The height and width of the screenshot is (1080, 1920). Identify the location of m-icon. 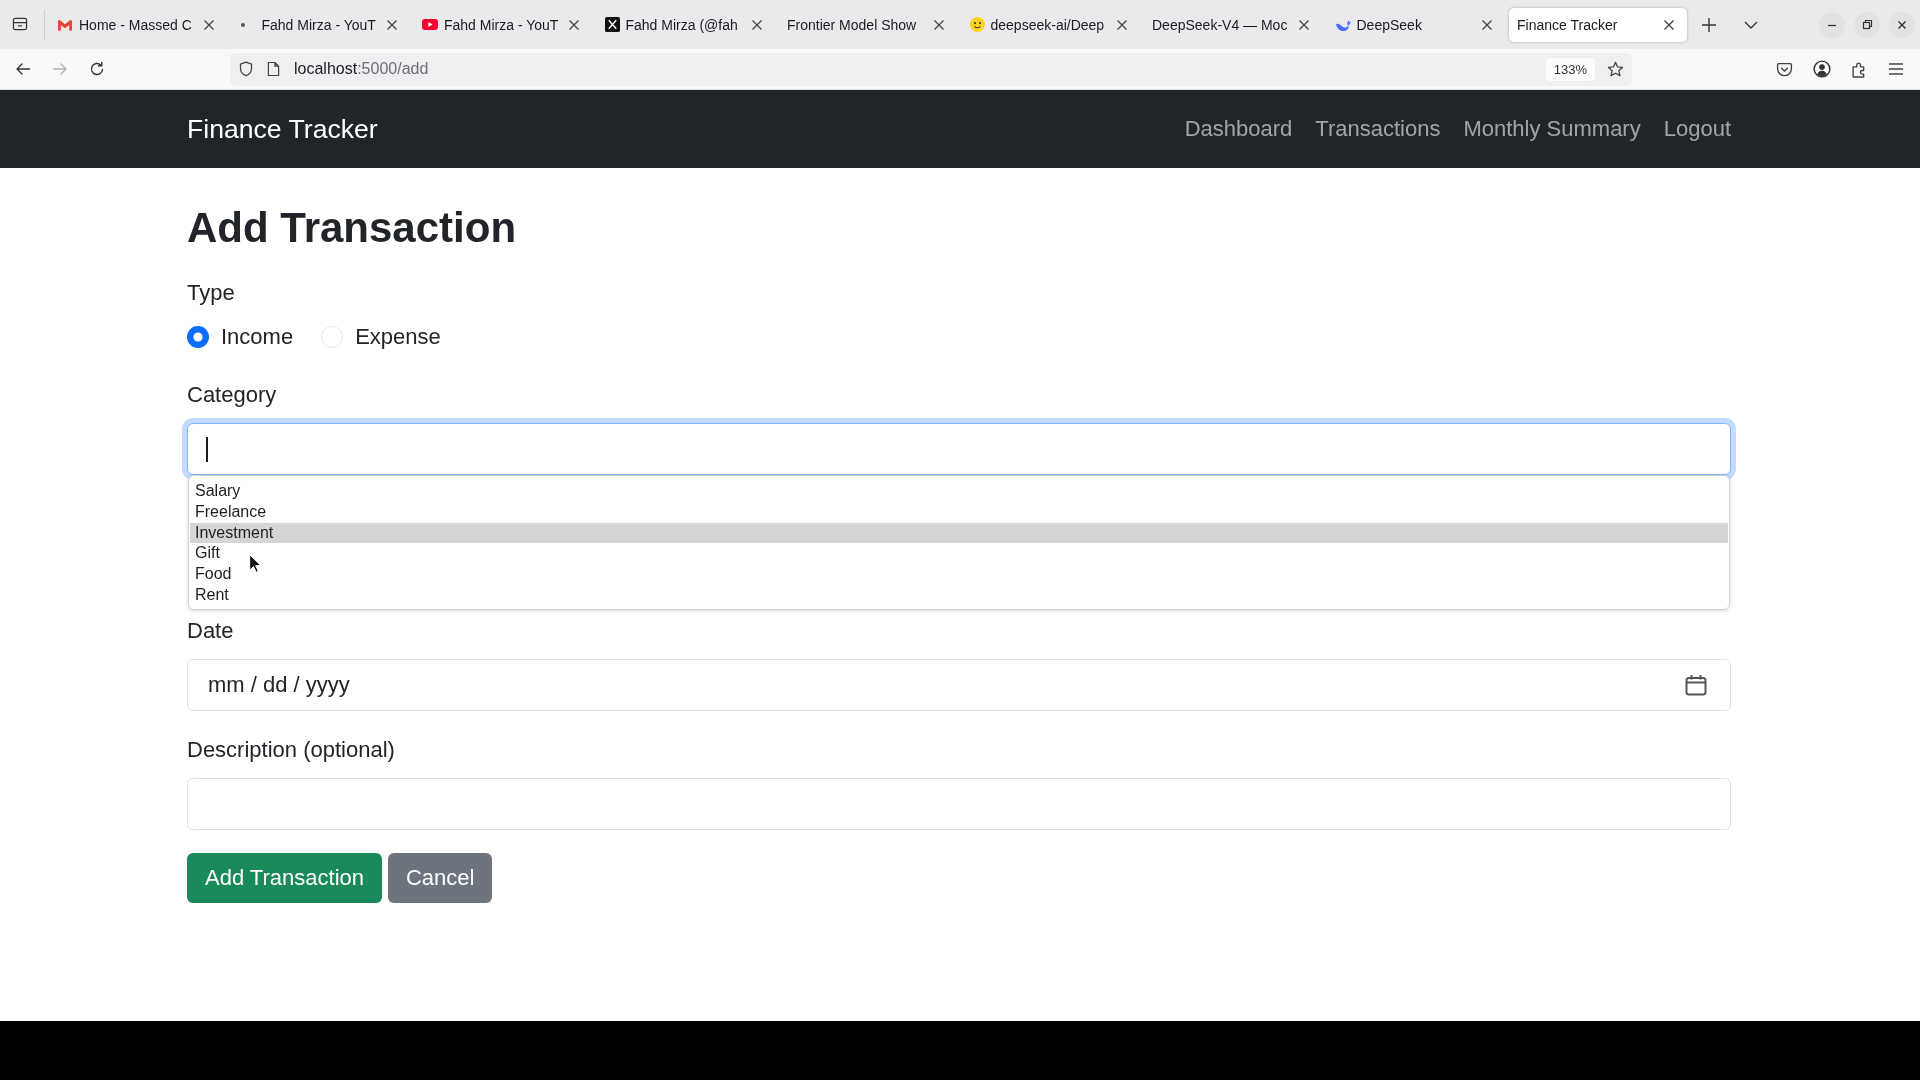
(65, 24).